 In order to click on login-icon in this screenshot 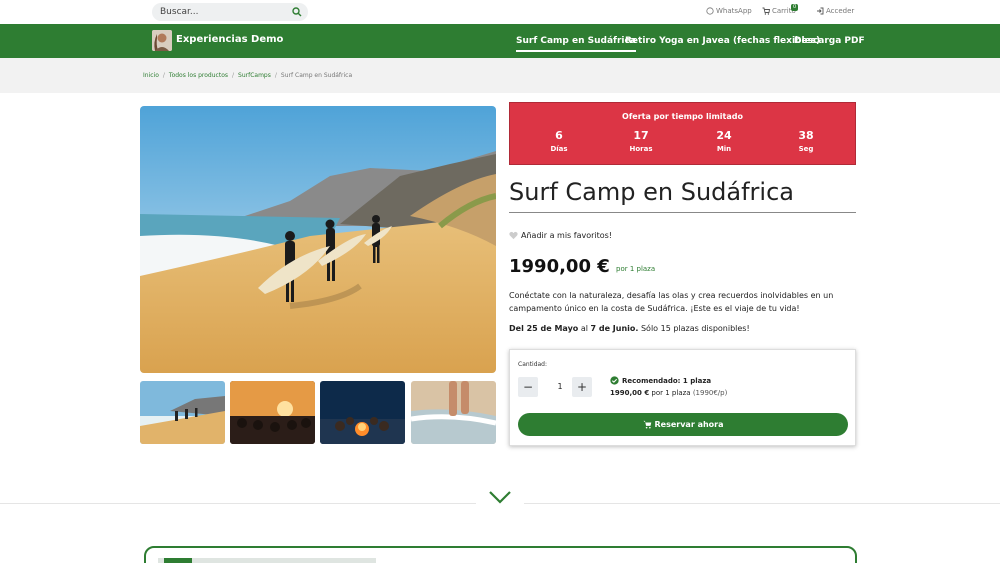, I will do `click(820, 11)`.